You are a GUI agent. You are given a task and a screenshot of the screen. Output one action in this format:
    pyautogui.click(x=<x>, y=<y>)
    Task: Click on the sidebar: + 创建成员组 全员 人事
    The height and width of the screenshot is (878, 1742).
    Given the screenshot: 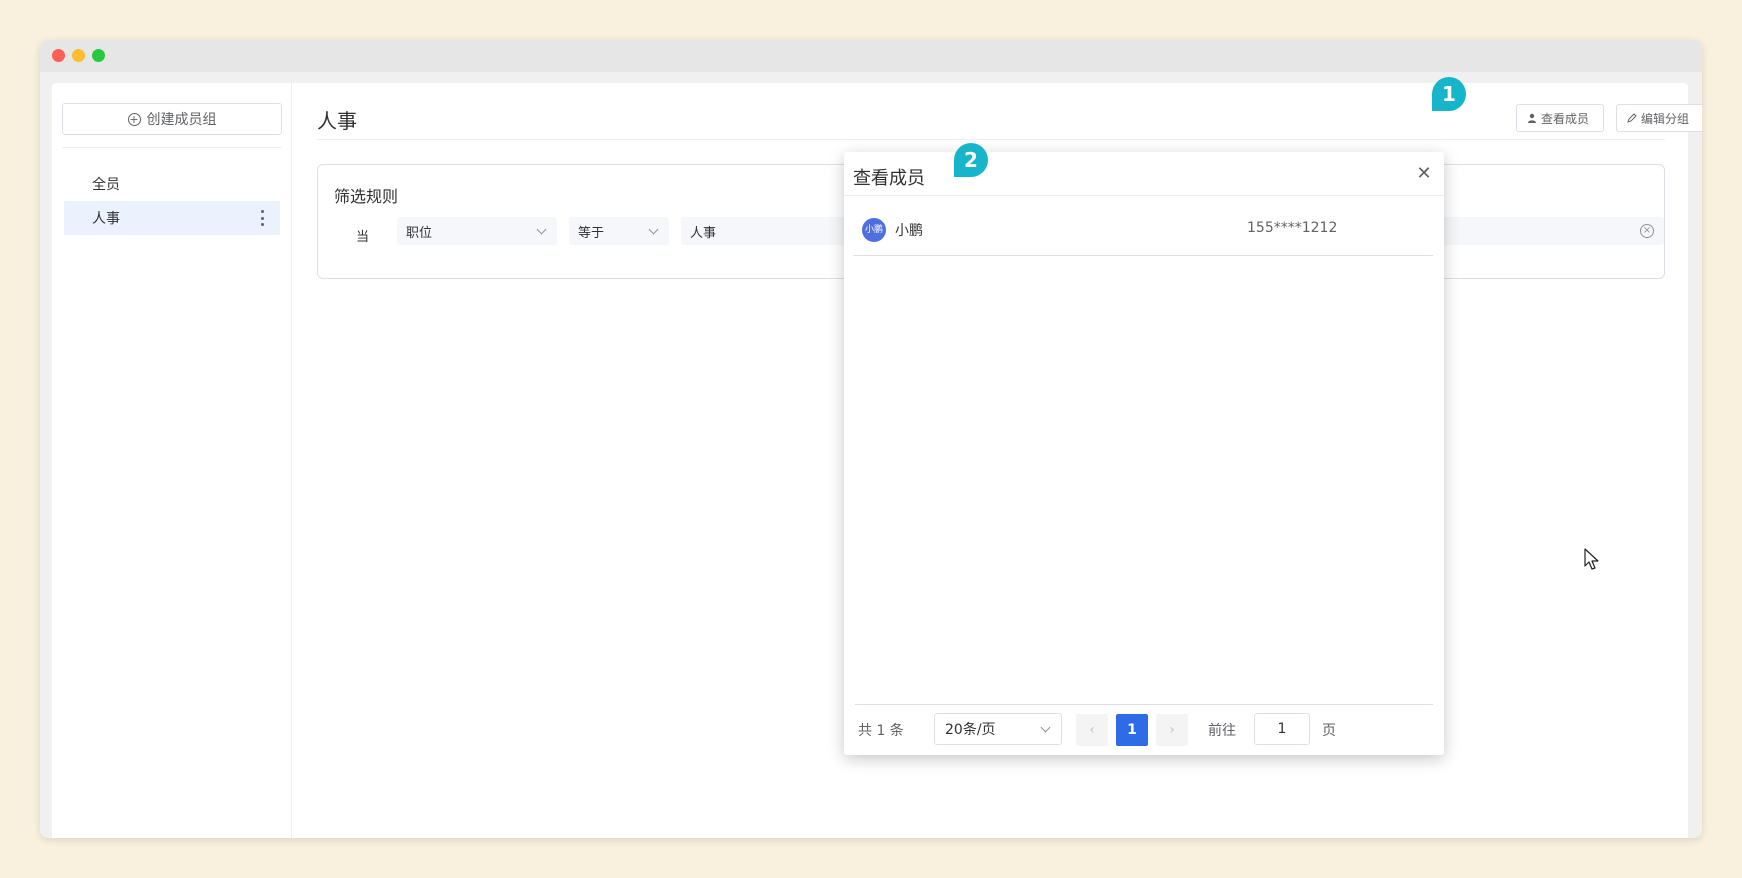 What is the action you would take?
    pyautogui.click(x=172, y=460)
    